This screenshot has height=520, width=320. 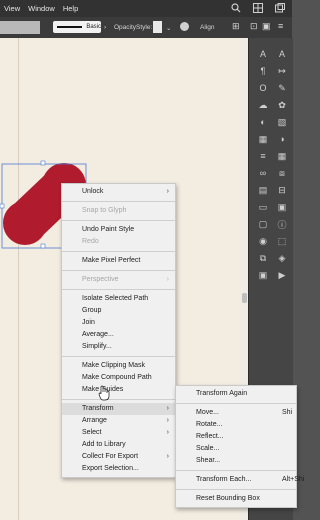 I want to click on gradient-icon: ▧, so click(x=282, y=122).